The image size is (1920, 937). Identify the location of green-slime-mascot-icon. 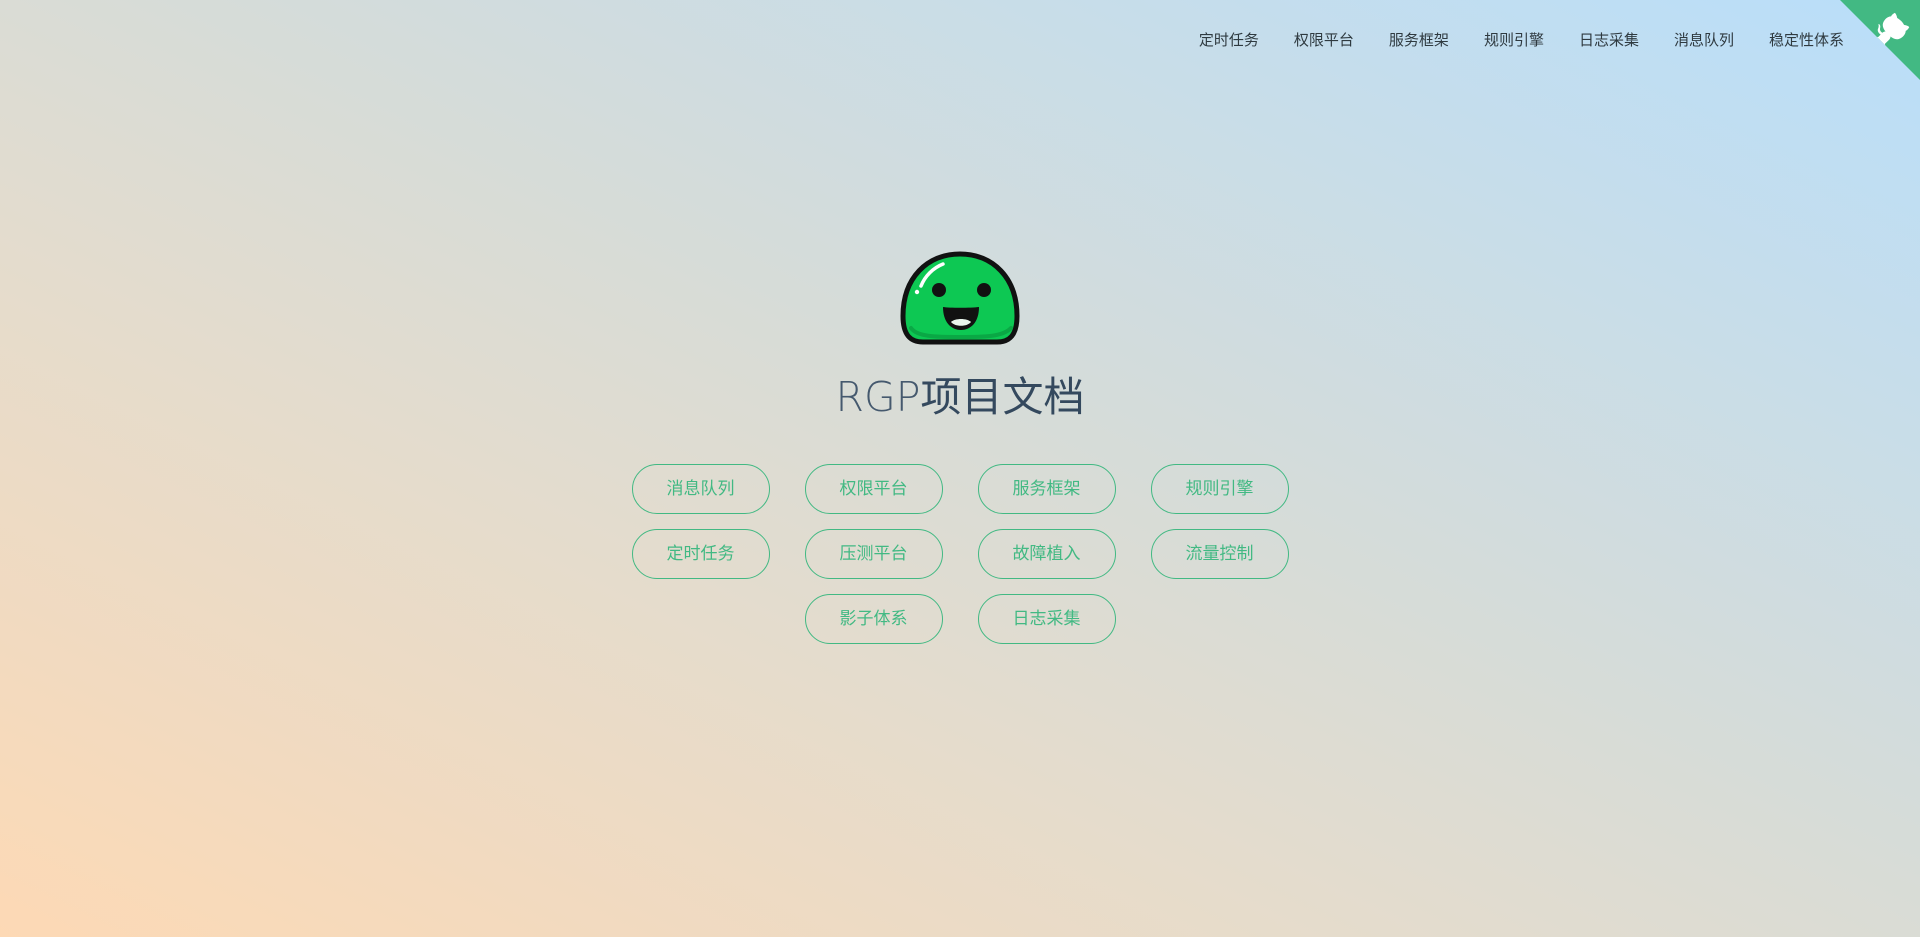
(960, 298).